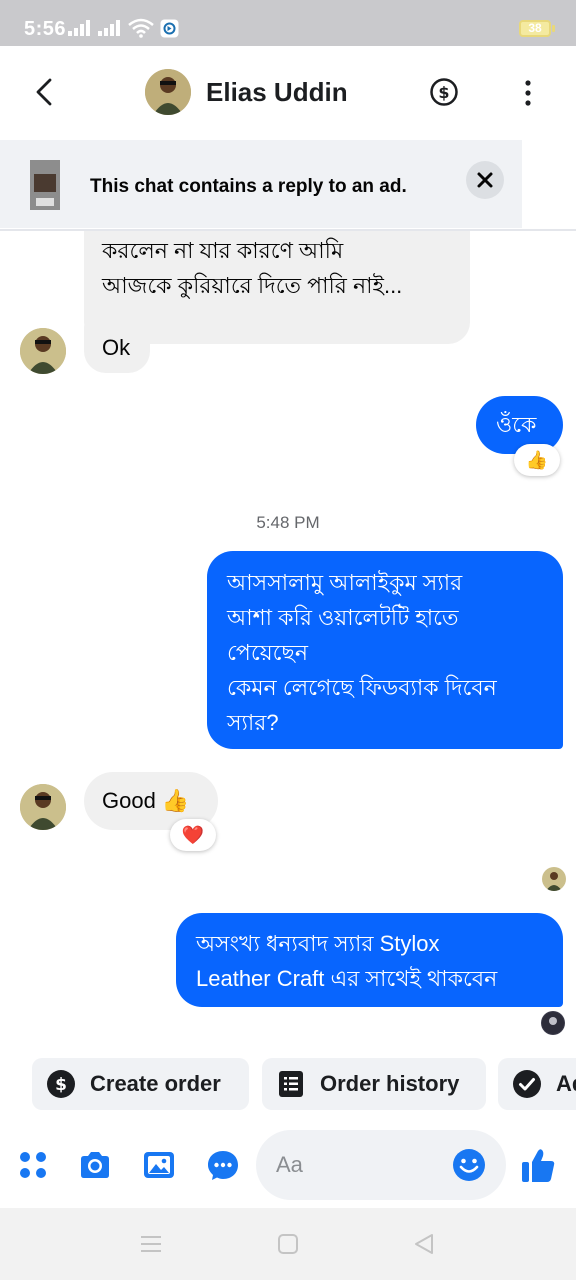 The height and width of the screenshot is (1280, 576). I want to click on camera-icon, so click(95, 1165).